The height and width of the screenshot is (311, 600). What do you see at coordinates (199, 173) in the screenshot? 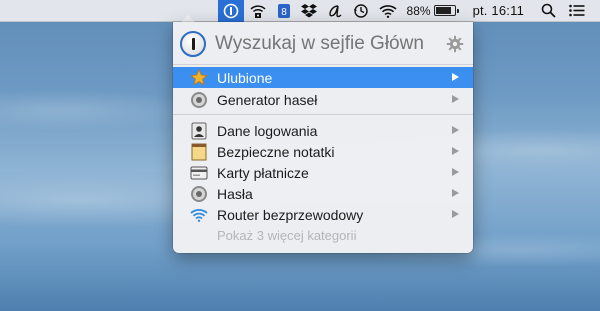
I see `credit-card-icon` at bounding box center [199, 173].